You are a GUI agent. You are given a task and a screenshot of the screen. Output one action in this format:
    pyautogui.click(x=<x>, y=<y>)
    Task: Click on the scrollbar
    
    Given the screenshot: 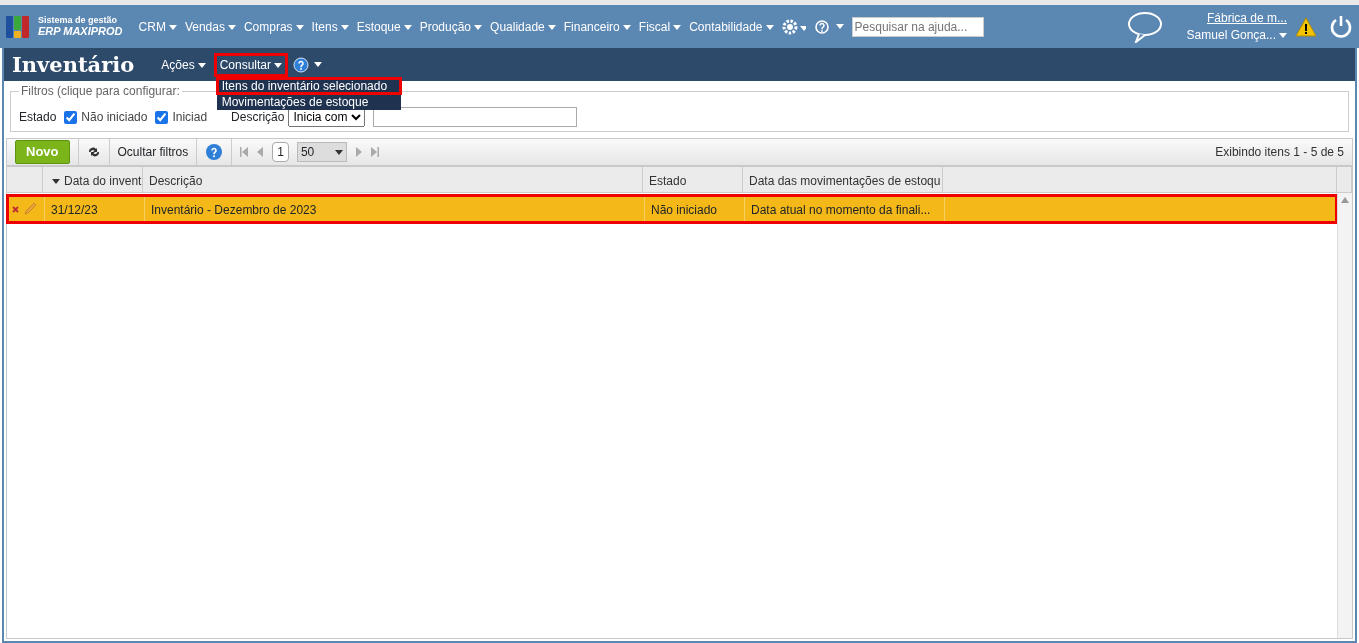 What is the action you would take?
    pyautogui.click(x=1344, y=415)
    